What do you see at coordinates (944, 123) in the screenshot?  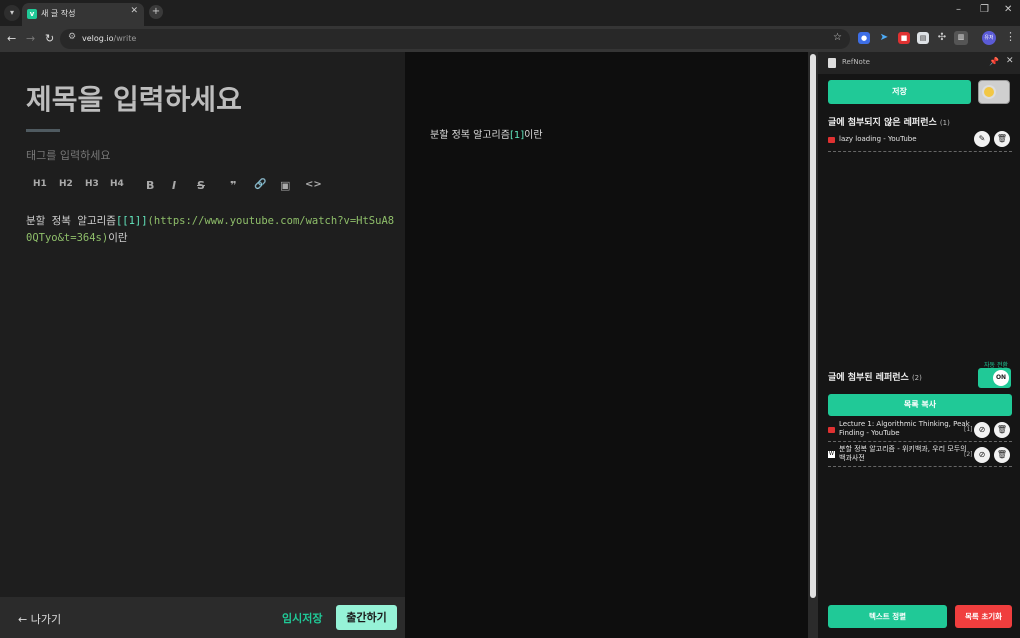 I see `unattached-count: (1)` at bounding box center [944, 123].